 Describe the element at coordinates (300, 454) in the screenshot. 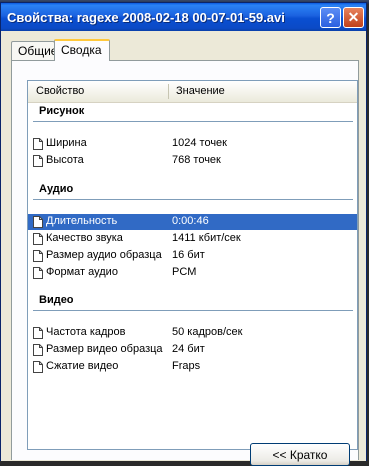

I see `brief-button: << Кратко` at that location.